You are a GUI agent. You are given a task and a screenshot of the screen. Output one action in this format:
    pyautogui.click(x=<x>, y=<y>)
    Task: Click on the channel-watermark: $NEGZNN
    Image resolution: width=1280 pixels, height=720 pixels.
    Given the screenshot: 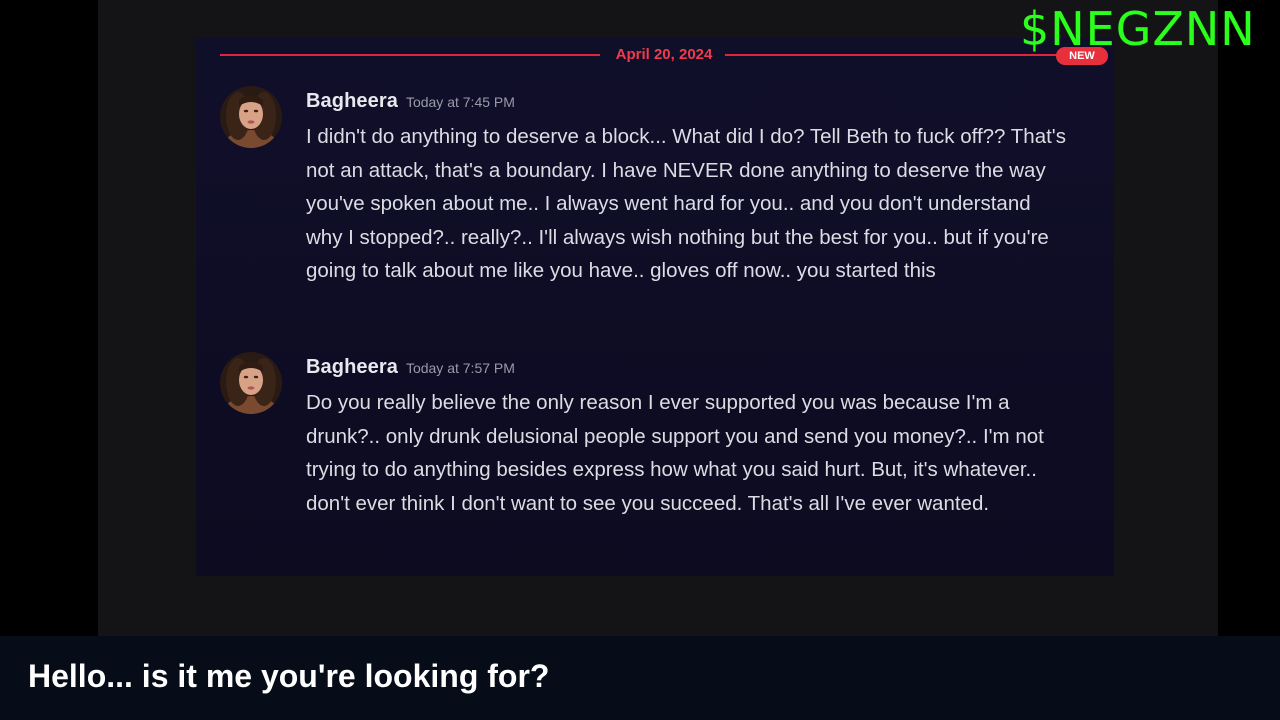 What is the action you would take?
    pyautogui.click(x=1138, y=29)
    